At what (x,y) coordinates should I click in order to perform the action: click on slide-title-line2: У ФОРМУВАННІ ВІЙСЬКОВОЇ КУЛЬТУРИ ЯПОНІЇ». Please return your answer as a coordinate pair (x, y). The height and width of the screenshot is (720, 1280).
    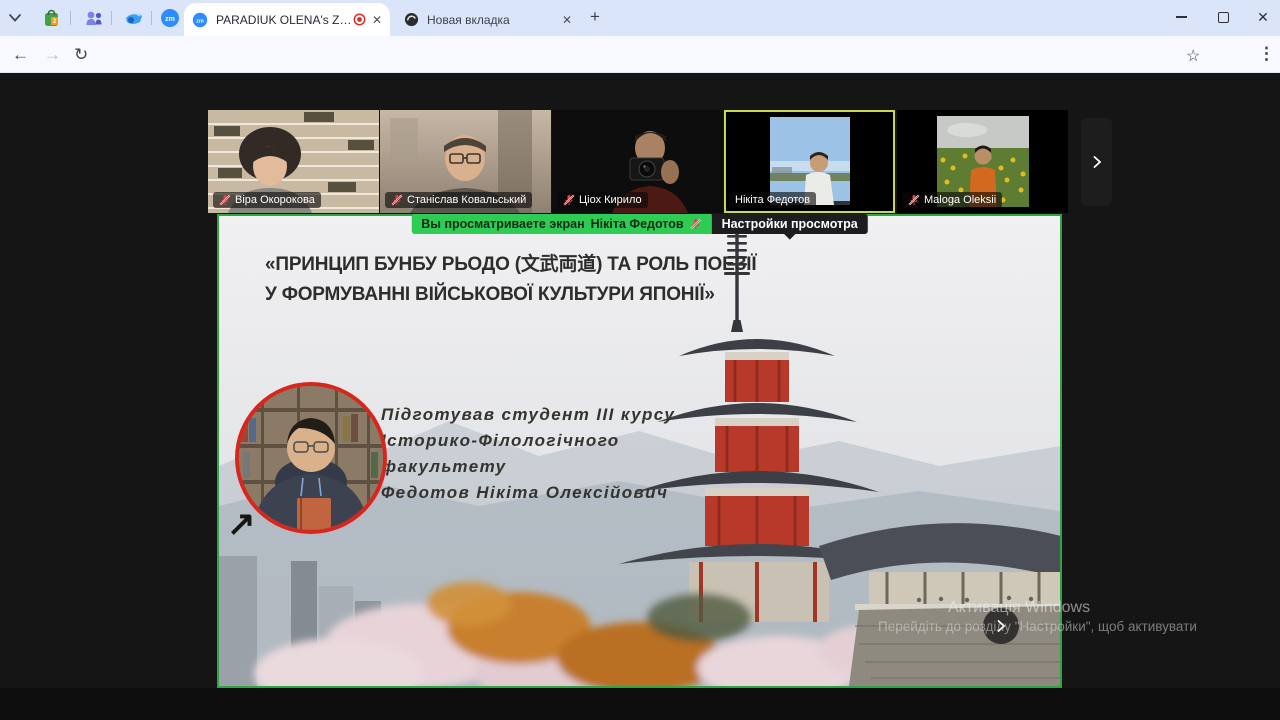
    Looking at the image, I should click on (490, 294).